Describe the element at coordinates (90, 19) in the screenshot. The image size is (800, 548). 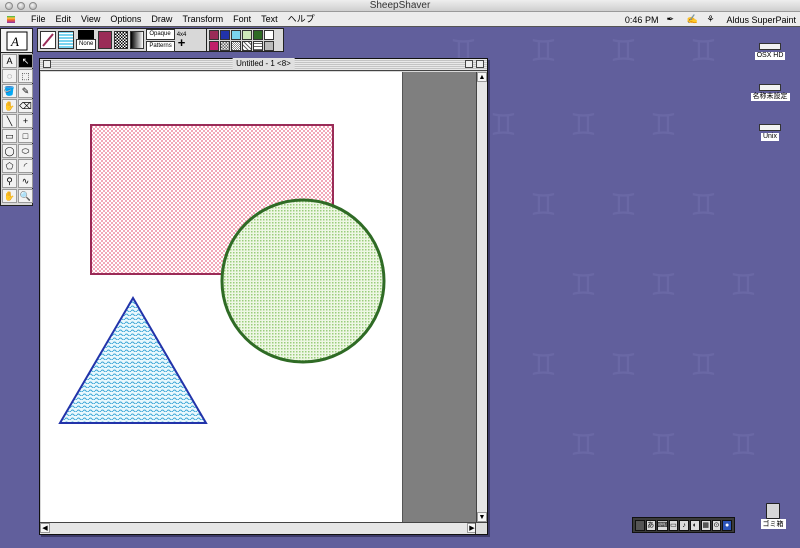
I see `menu-view: View` at that location.